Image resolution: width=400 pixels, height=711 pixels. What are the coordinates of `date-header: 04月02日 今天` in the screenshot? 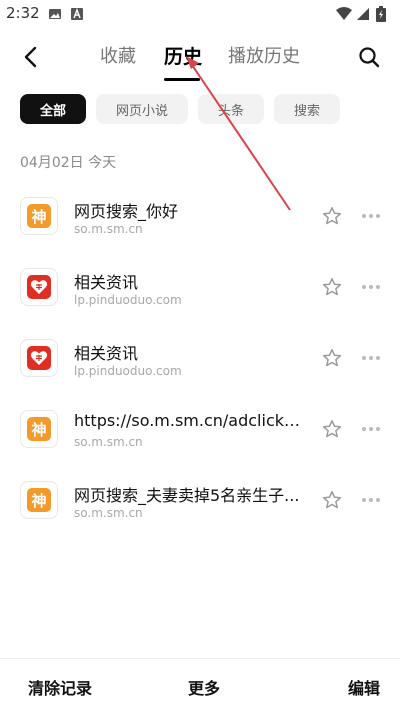 It's located at (68, 163).